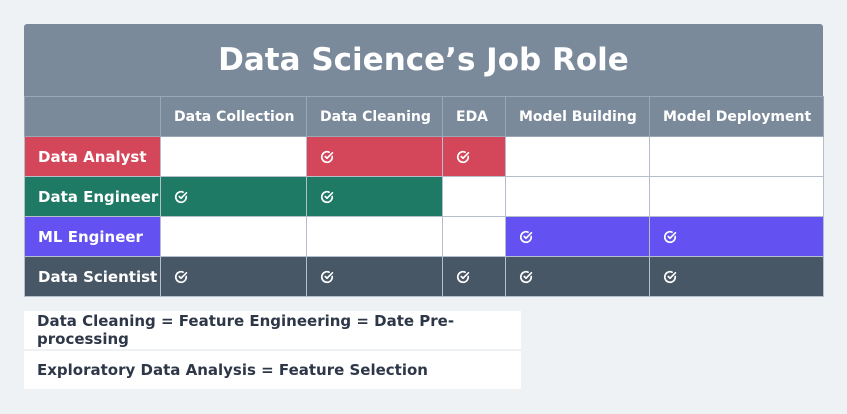  I want to click on role-row: Data Engineer, so click(424, 196).